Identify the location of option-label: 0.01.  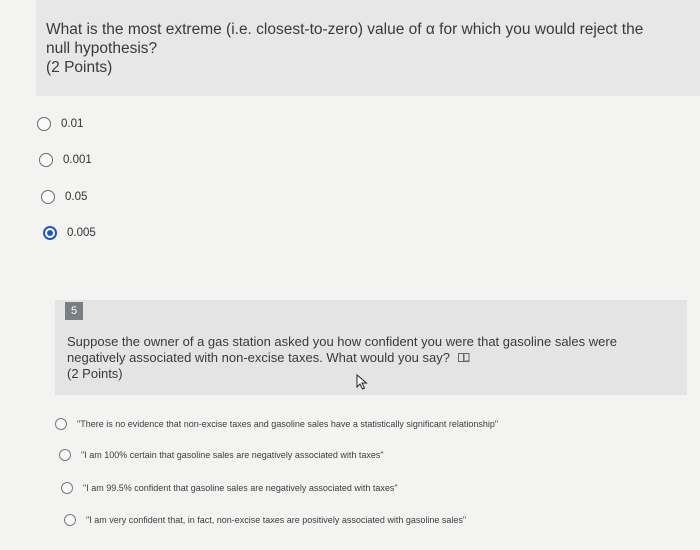
(72, 124).